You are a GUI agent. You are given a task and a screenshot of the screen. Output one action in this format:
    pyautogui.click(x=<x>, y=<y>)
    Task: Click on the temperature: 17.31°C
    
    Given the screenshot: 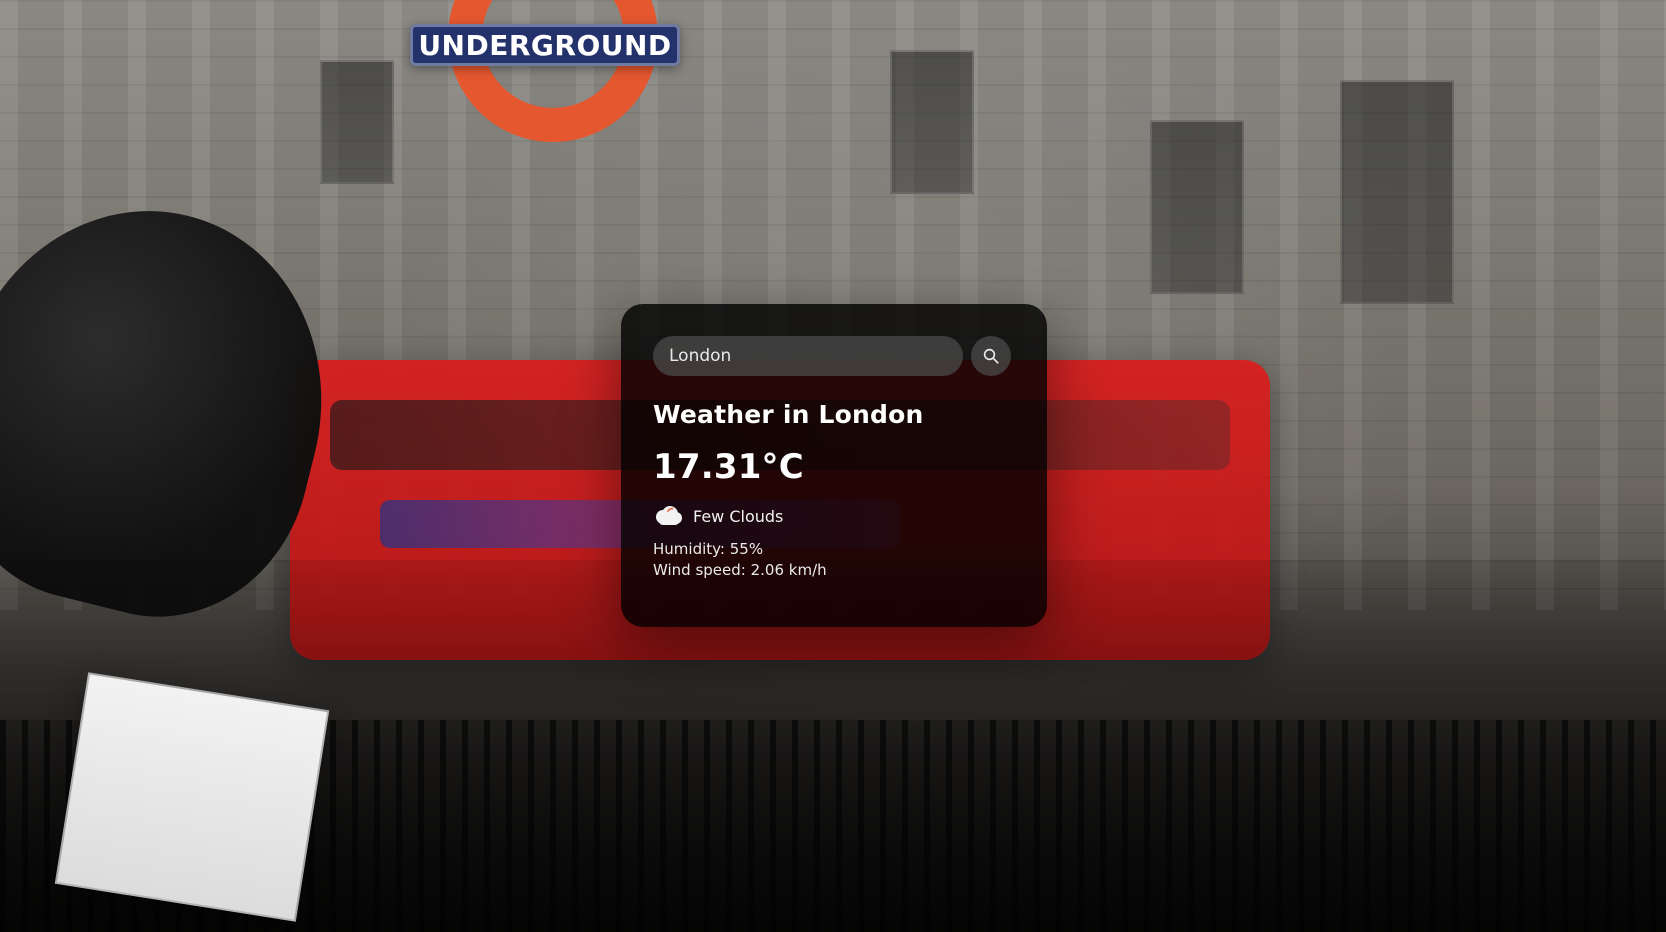 What is the action you would take?
    pyautogui.click(x=728, y=467)
    